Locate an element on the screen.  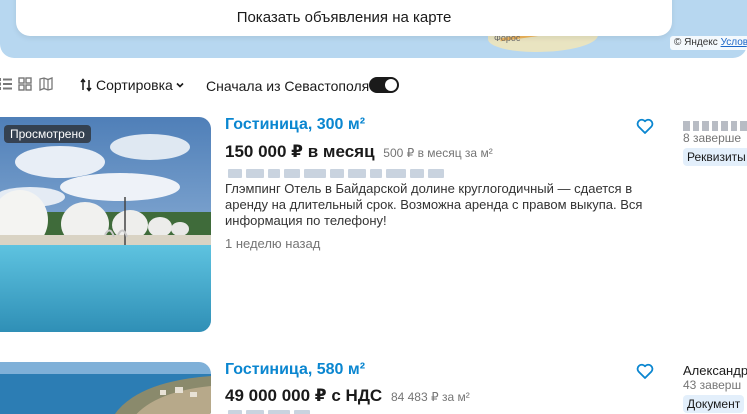
seller-info: Александр 43 заверш Документ is located at coordinates (715, 388).